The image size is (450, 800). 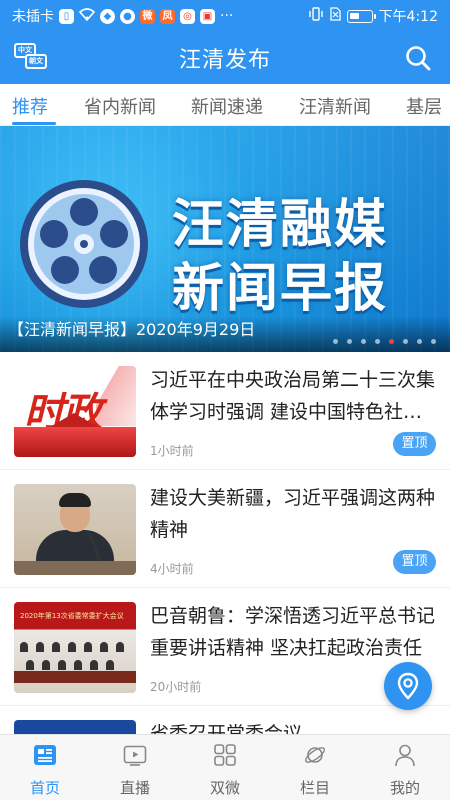 What do you see at coordinates (172, 451) in the screenshot?
I see `news-time: 1小时前` at bounding box center [172, 451].